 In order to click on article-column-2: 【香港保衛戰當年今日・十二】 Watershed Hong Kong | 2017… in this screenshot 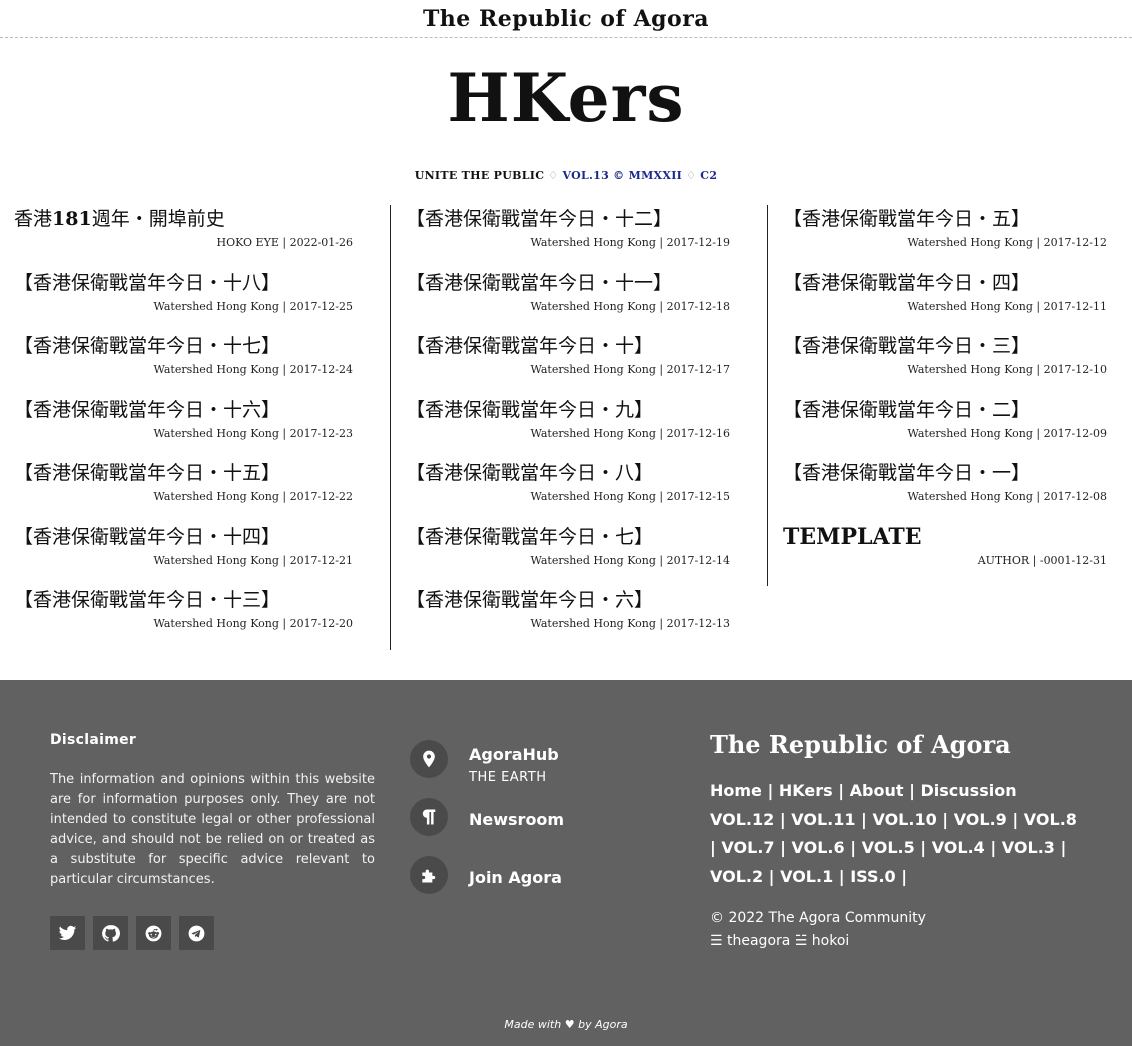, I will do `click(565, 427)`.